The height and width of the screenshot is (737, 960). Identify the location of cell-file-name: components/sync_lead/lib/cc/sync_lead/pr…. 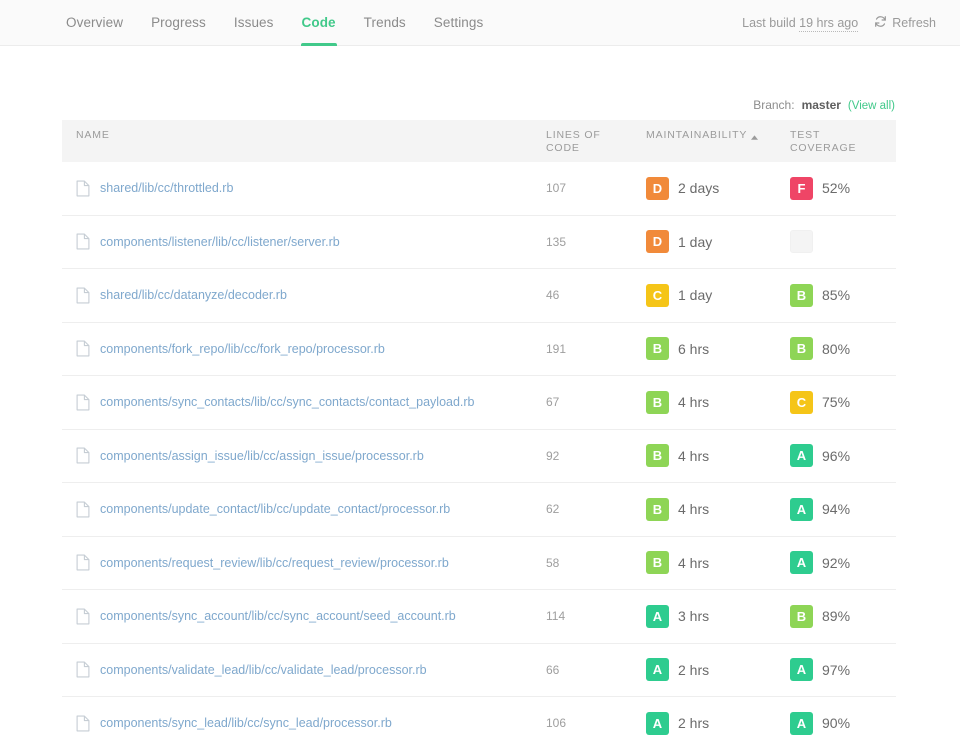
(304, 723).